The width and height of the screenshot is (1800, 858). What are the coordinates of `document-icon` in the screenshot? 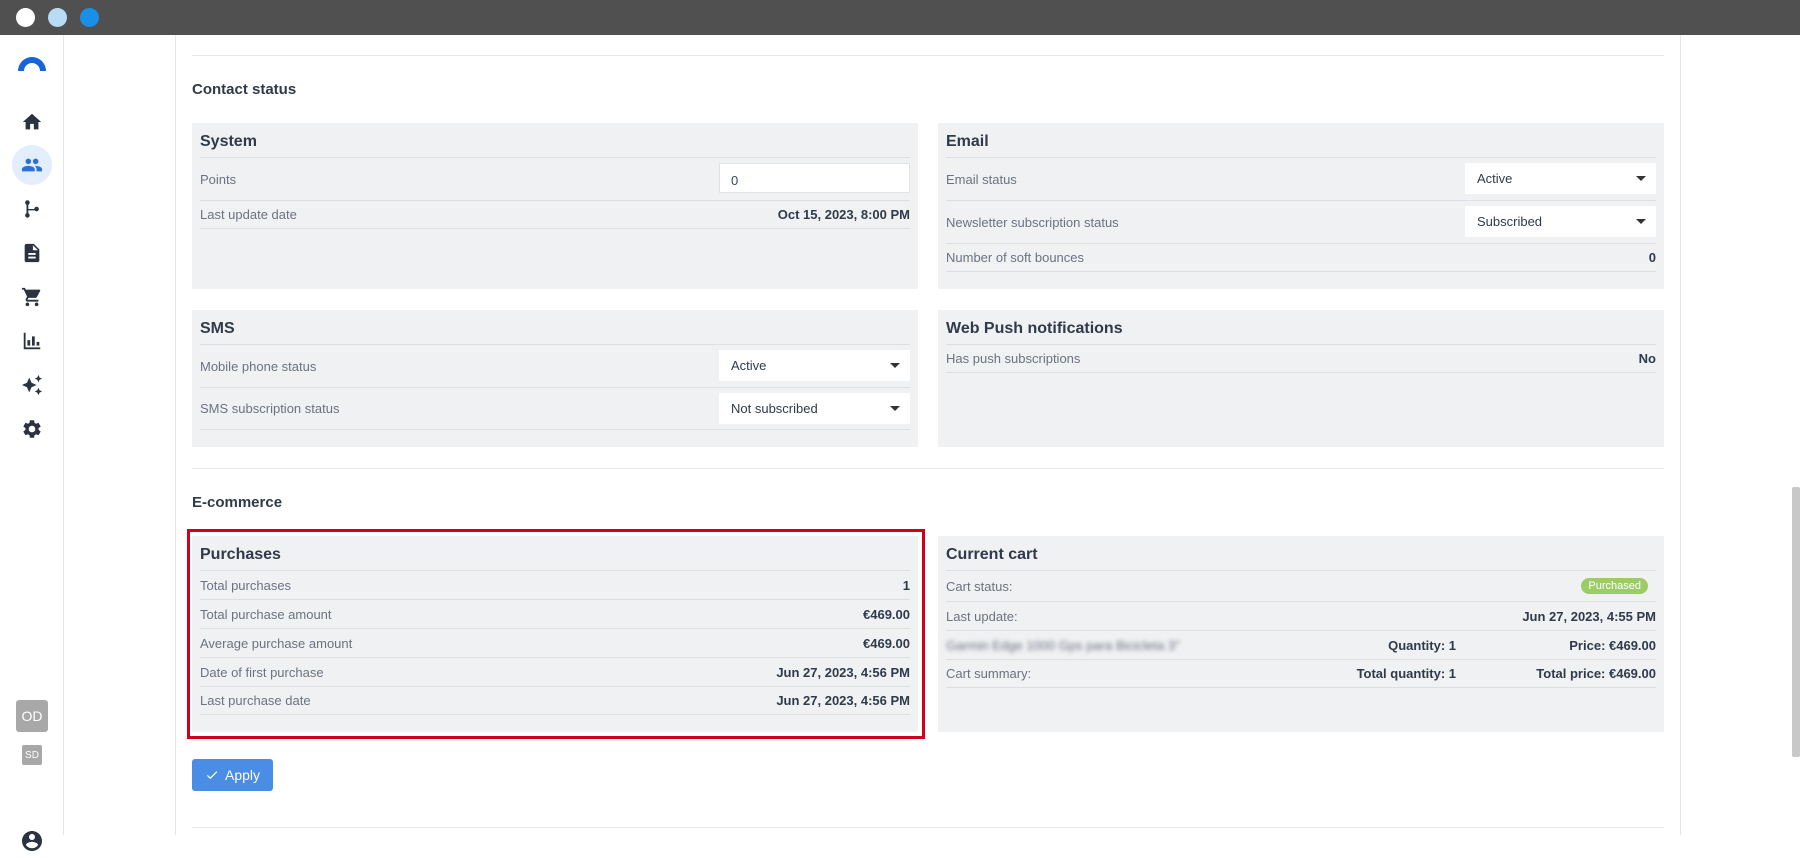 It's located at (32, 253).